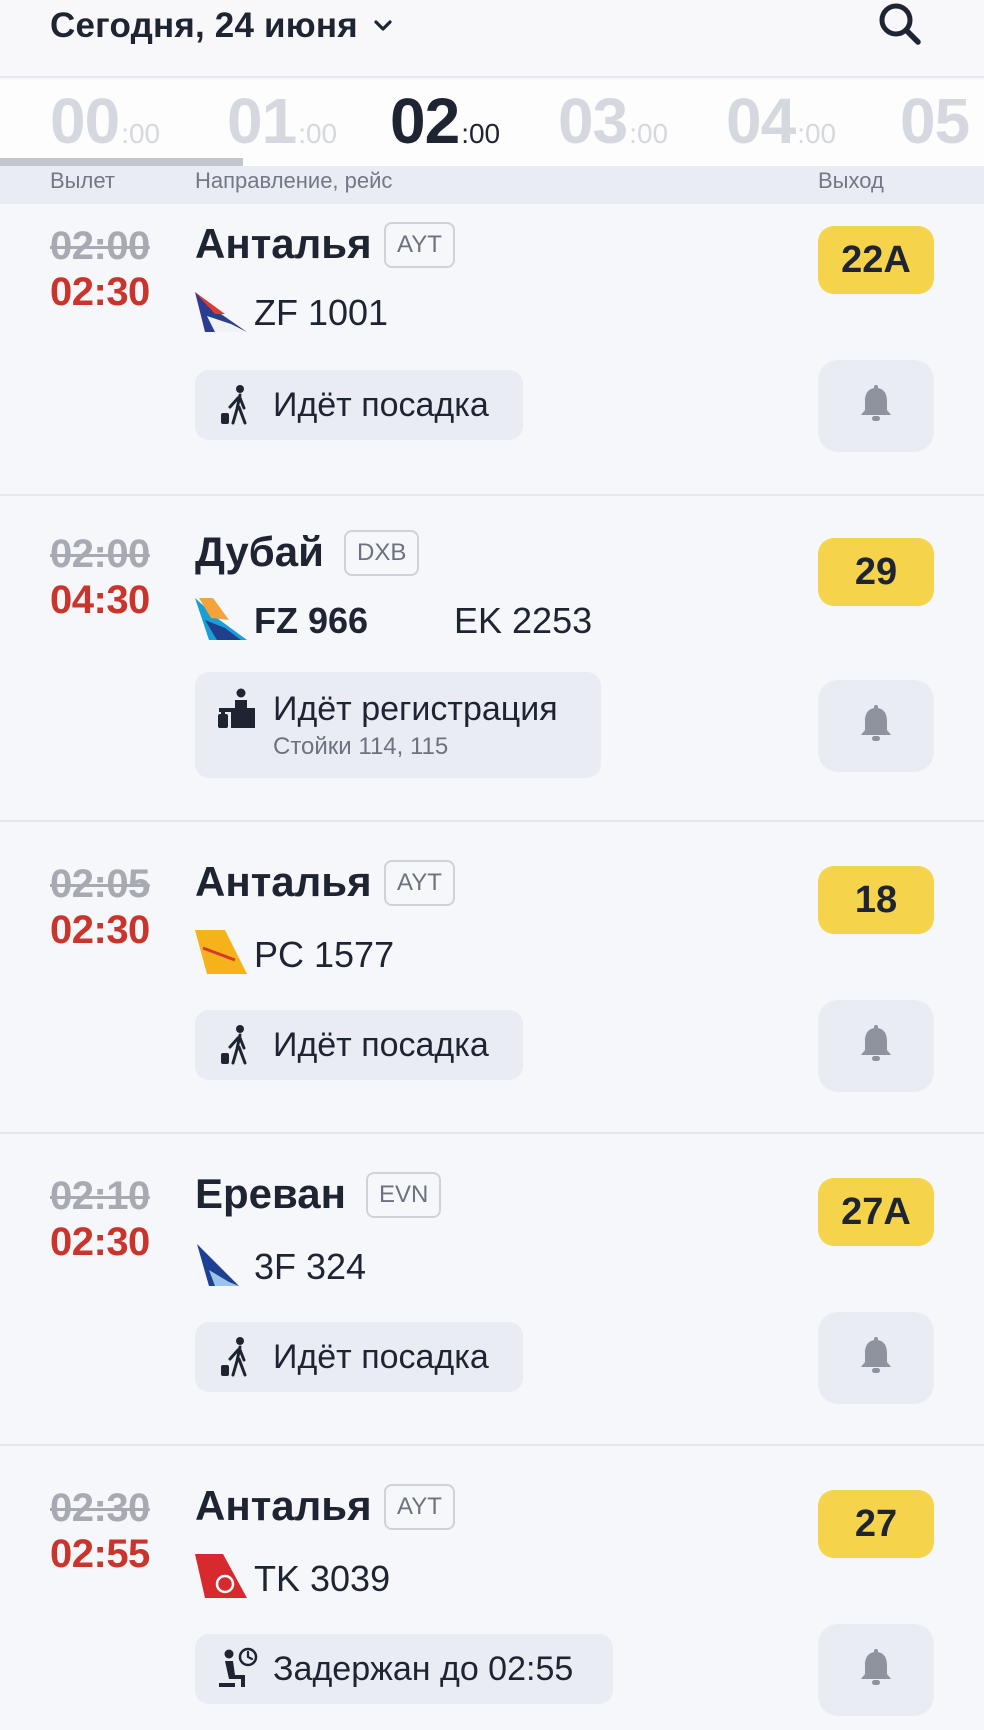 This screenshot has width=984, height=1730. What do you see at coordinates (781, 121) in the screenshot?
I see `hour-04: 04:00` at bounding box center [781, 121].